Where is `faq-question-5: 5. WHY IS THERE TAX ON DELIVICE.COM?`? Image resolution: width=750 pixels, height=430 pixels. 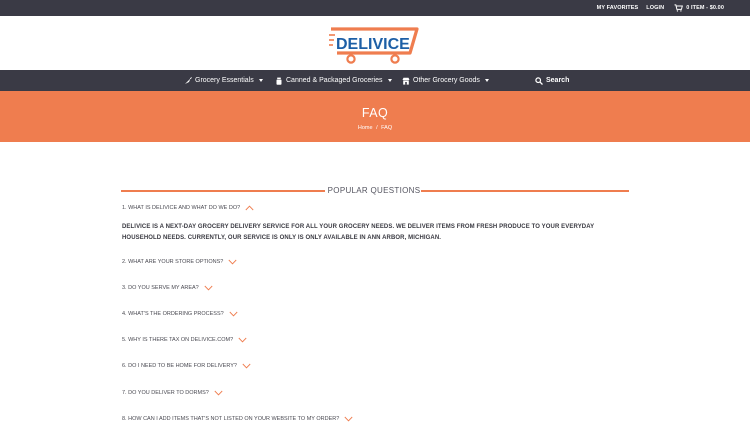
faq-question-5: 5. WHY IS THERE TAX ON DELIVICE.COM? is located at coordinates (184, 340).